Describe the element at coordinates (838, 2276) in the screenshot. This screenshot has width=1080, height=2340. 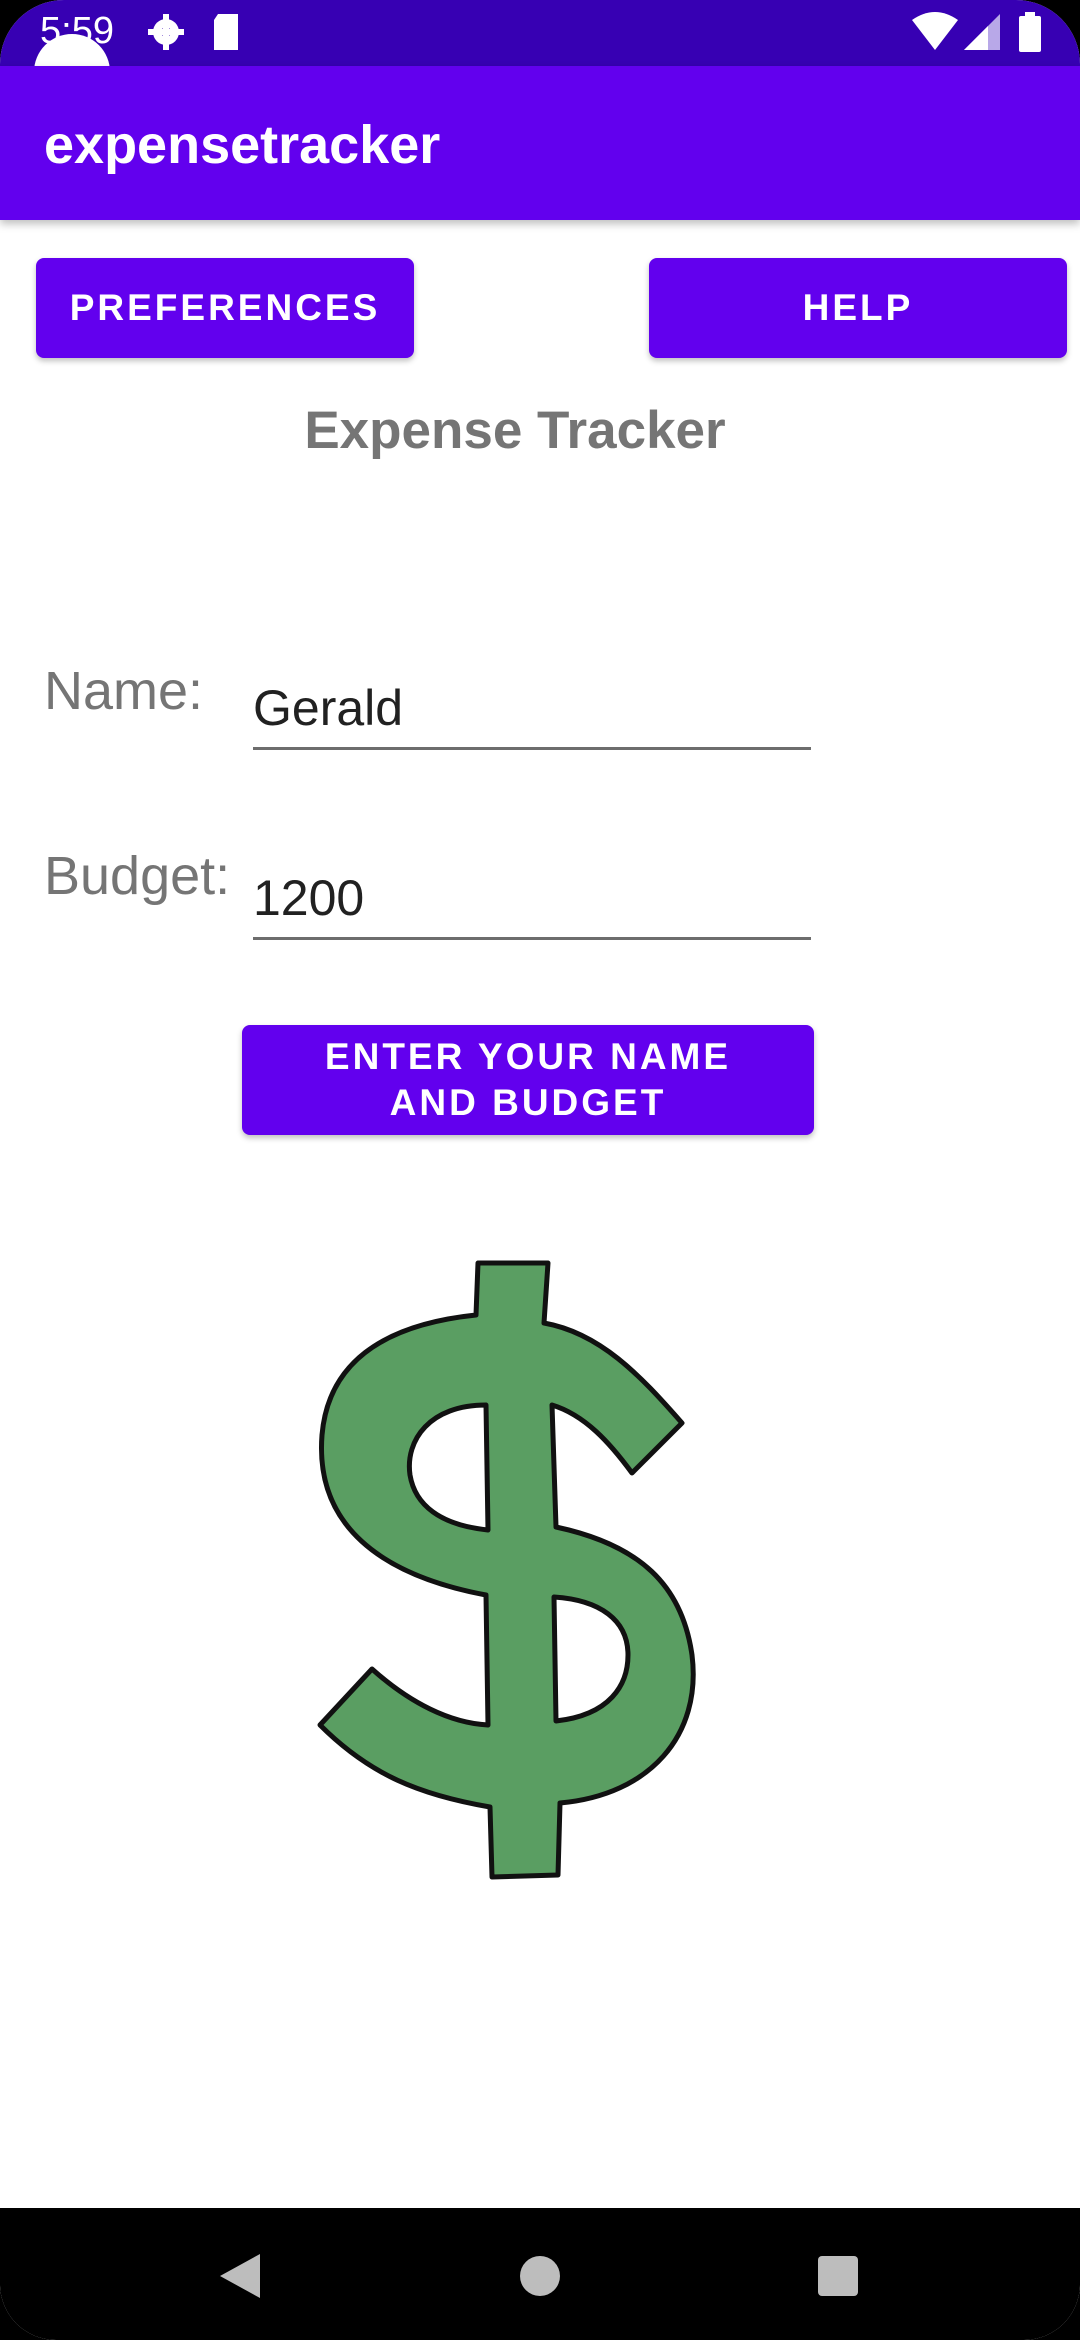
I see `recents-icon` at that location.